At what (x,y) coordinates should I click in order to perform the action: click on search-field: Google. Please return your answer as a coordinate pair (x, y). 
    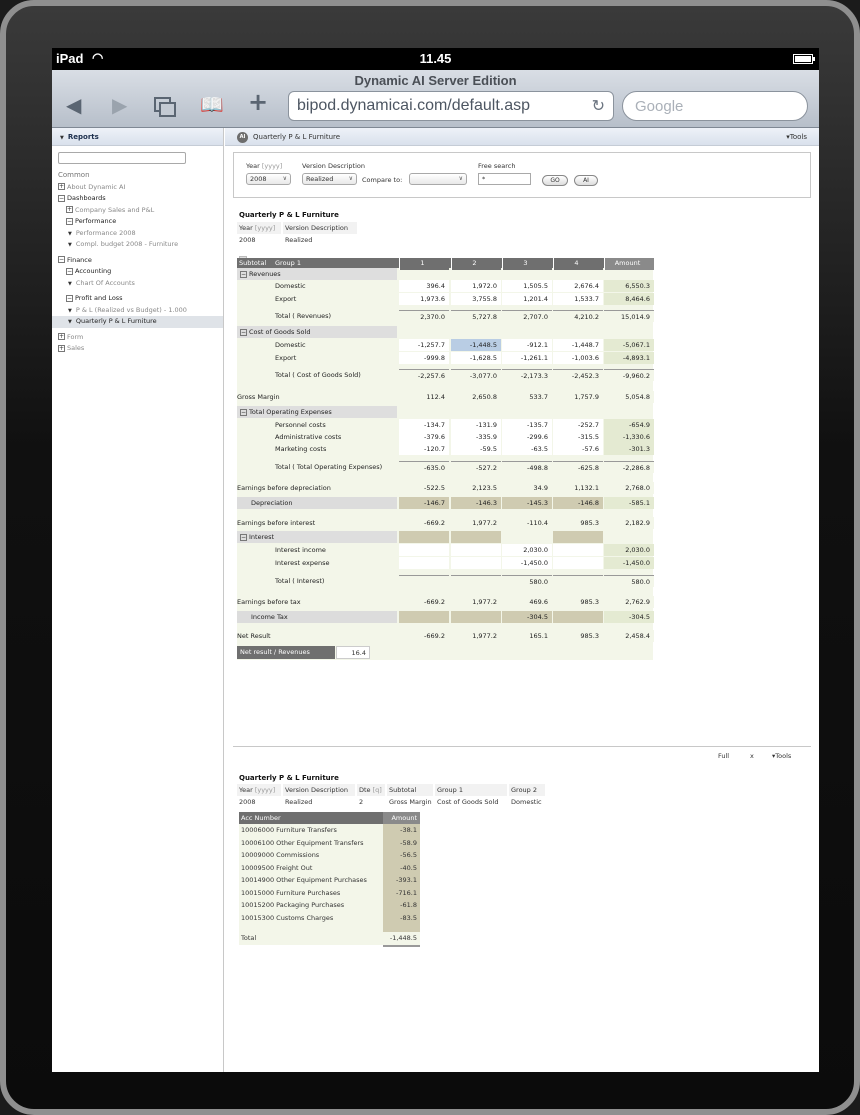
    Looking at the image, I should click on (715, 106).